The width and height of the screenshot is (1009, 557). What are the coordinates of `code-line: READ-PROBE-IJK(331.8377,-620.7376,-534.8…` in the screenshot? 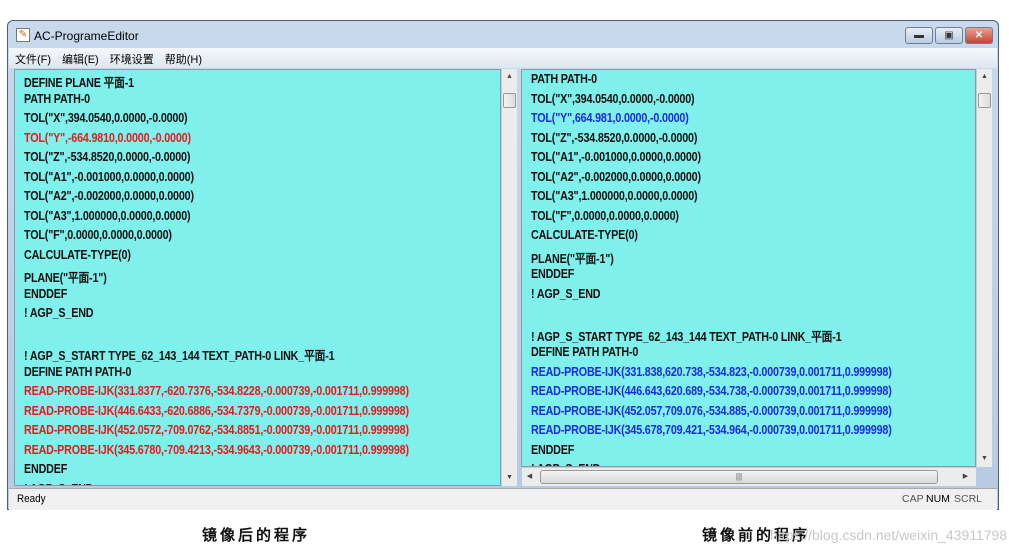 It's located at (216, 391).